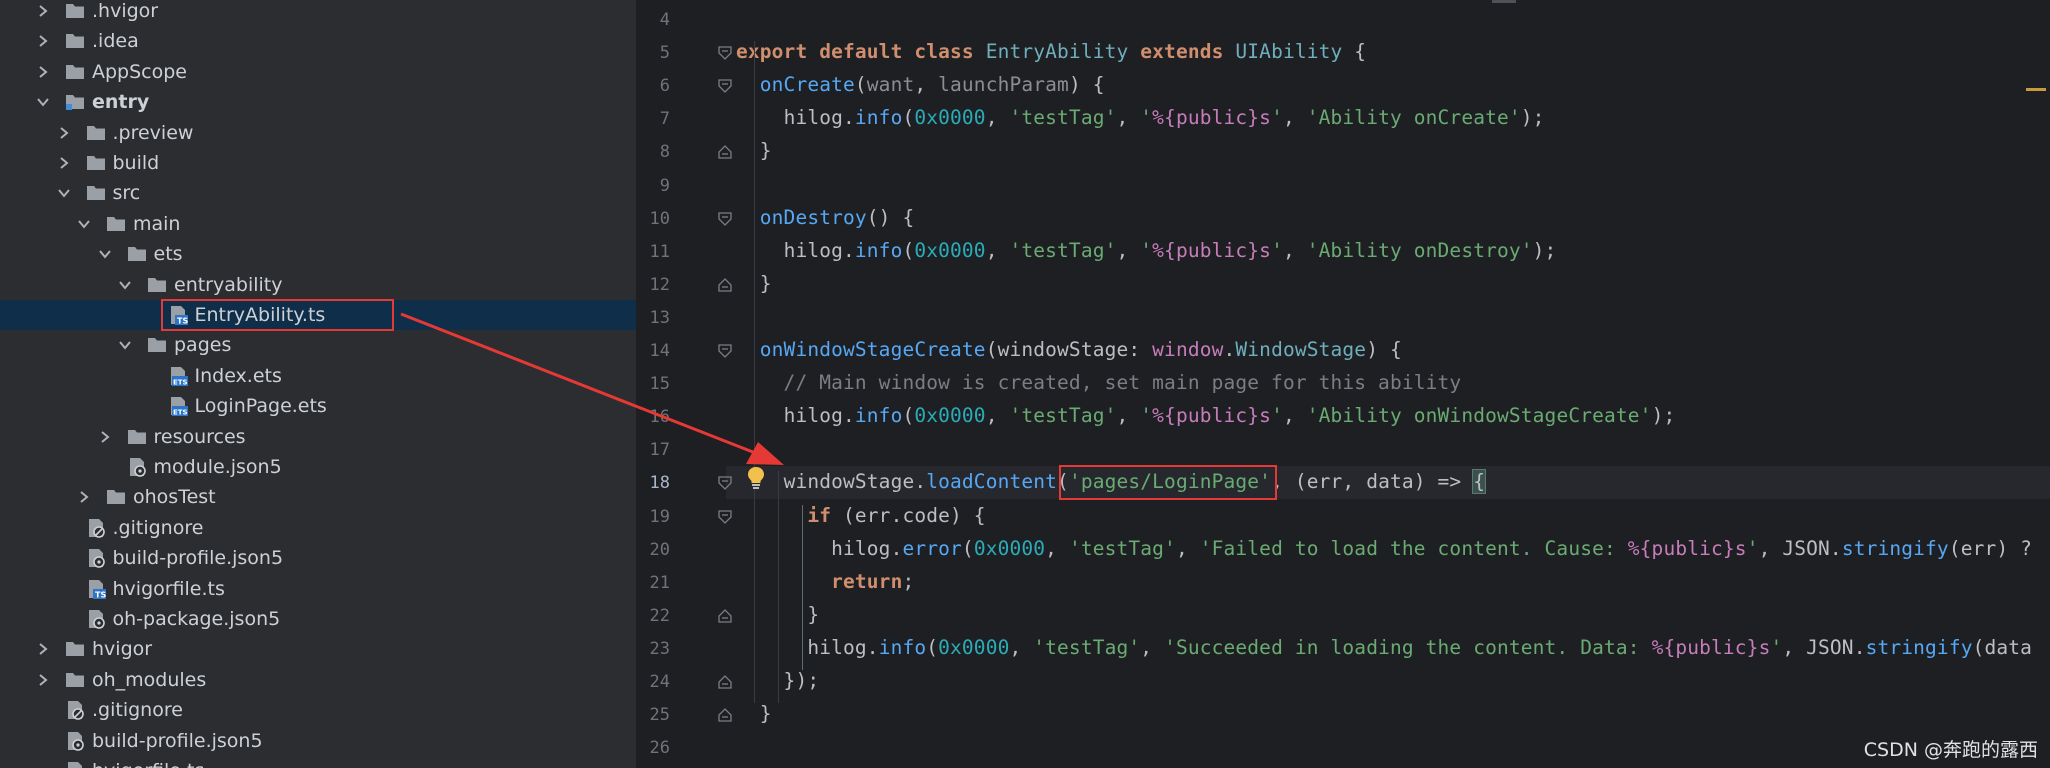 This screenshot has height=768, width=2050. What do you see at coordinates (825, 217) in the screenshot?
I see `code-line: onDestroy() {` at bounding box center [825, 217].